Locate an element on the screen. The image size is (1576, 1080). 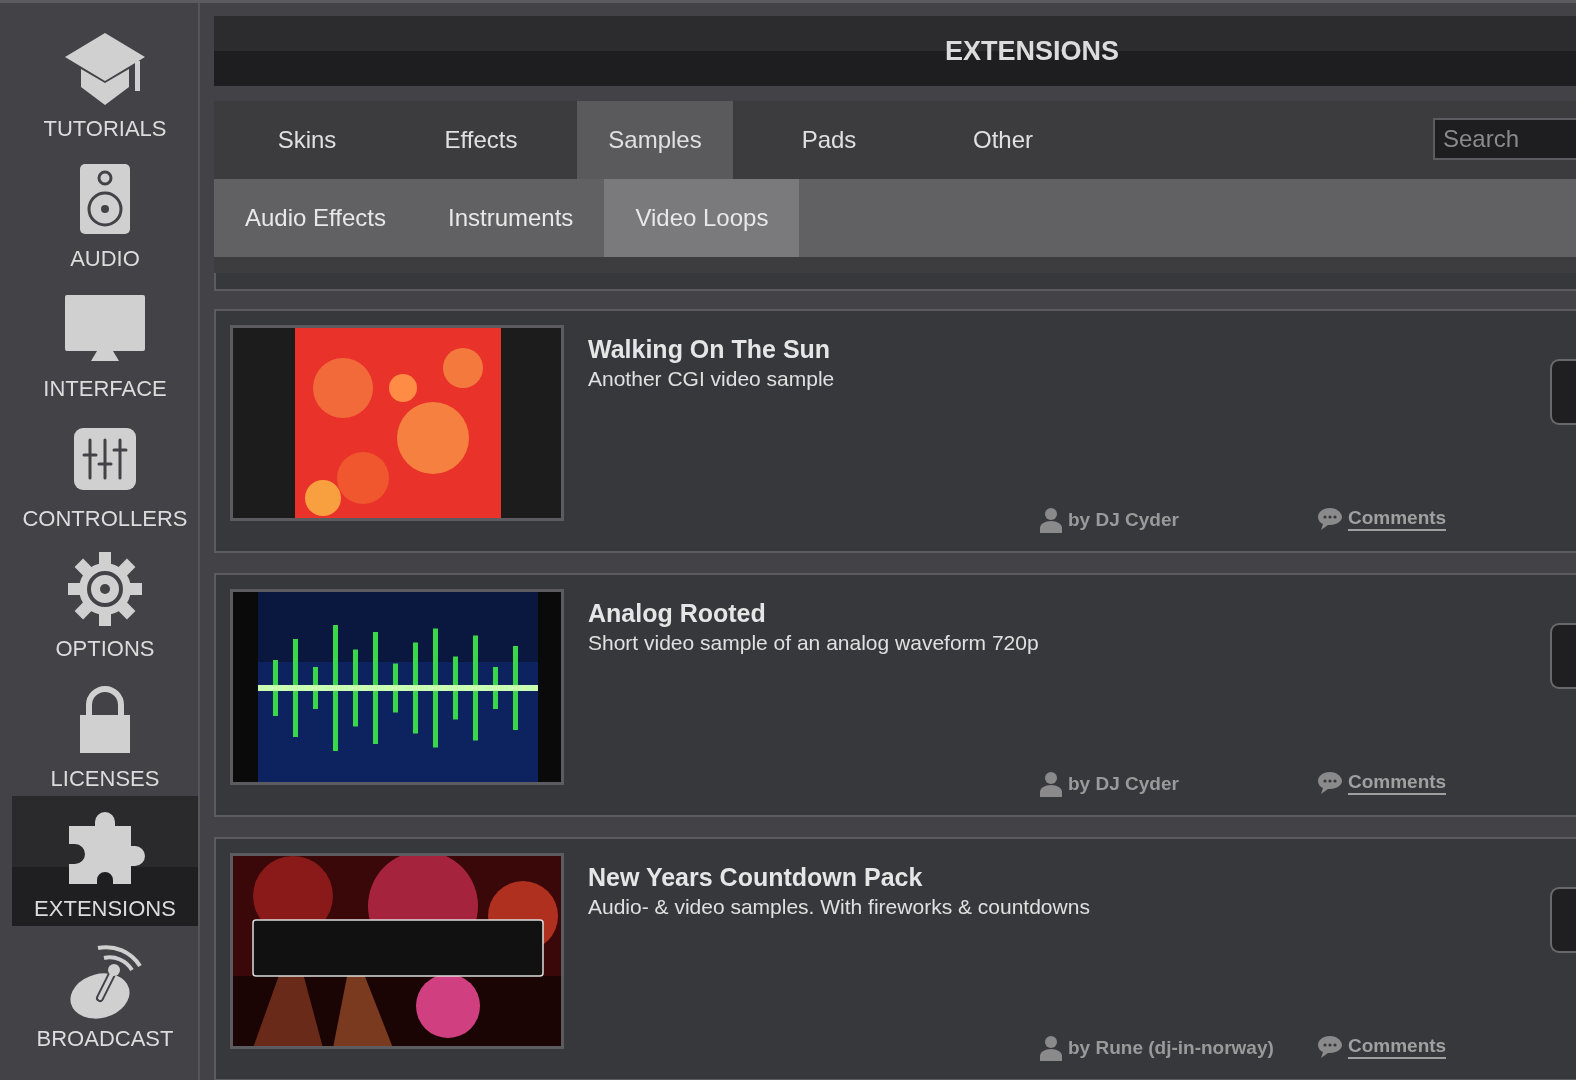
gear-icon is located at coordinates (105, 589).